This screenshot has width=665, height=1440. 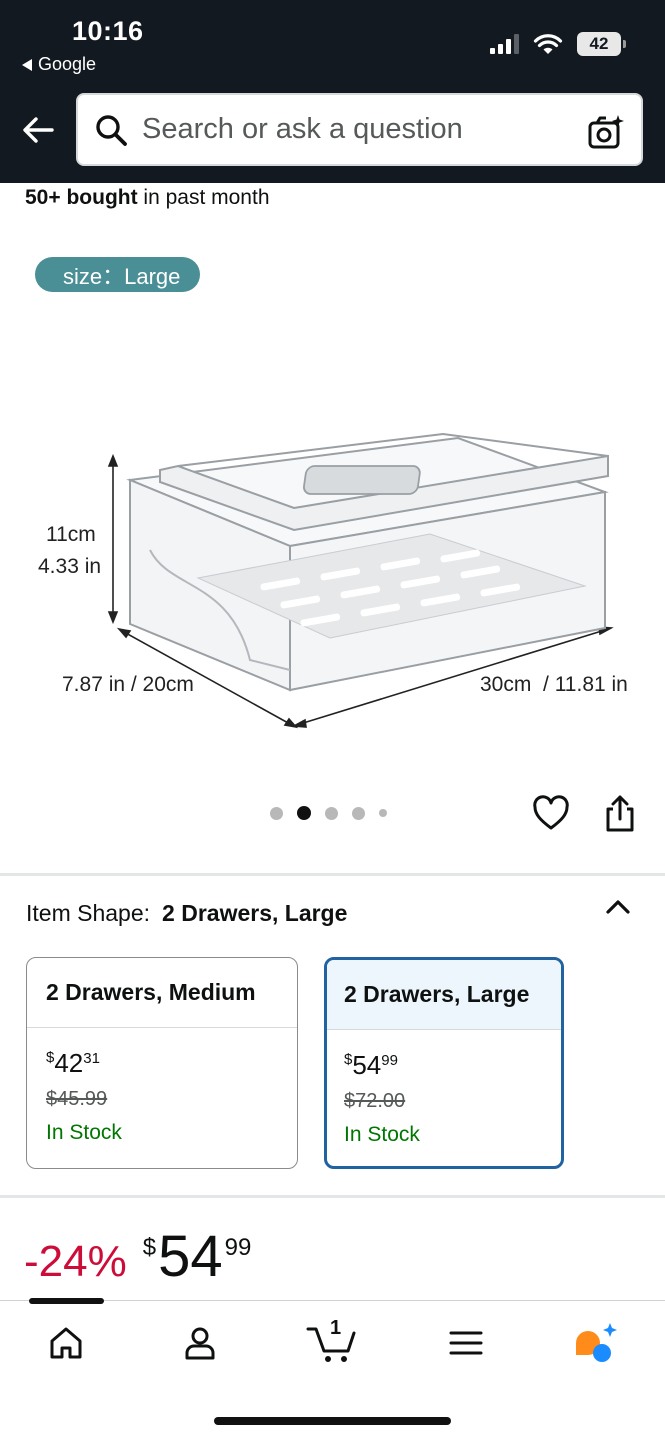 I want to click on cart-button: 1, so click(x=332, y=1340).